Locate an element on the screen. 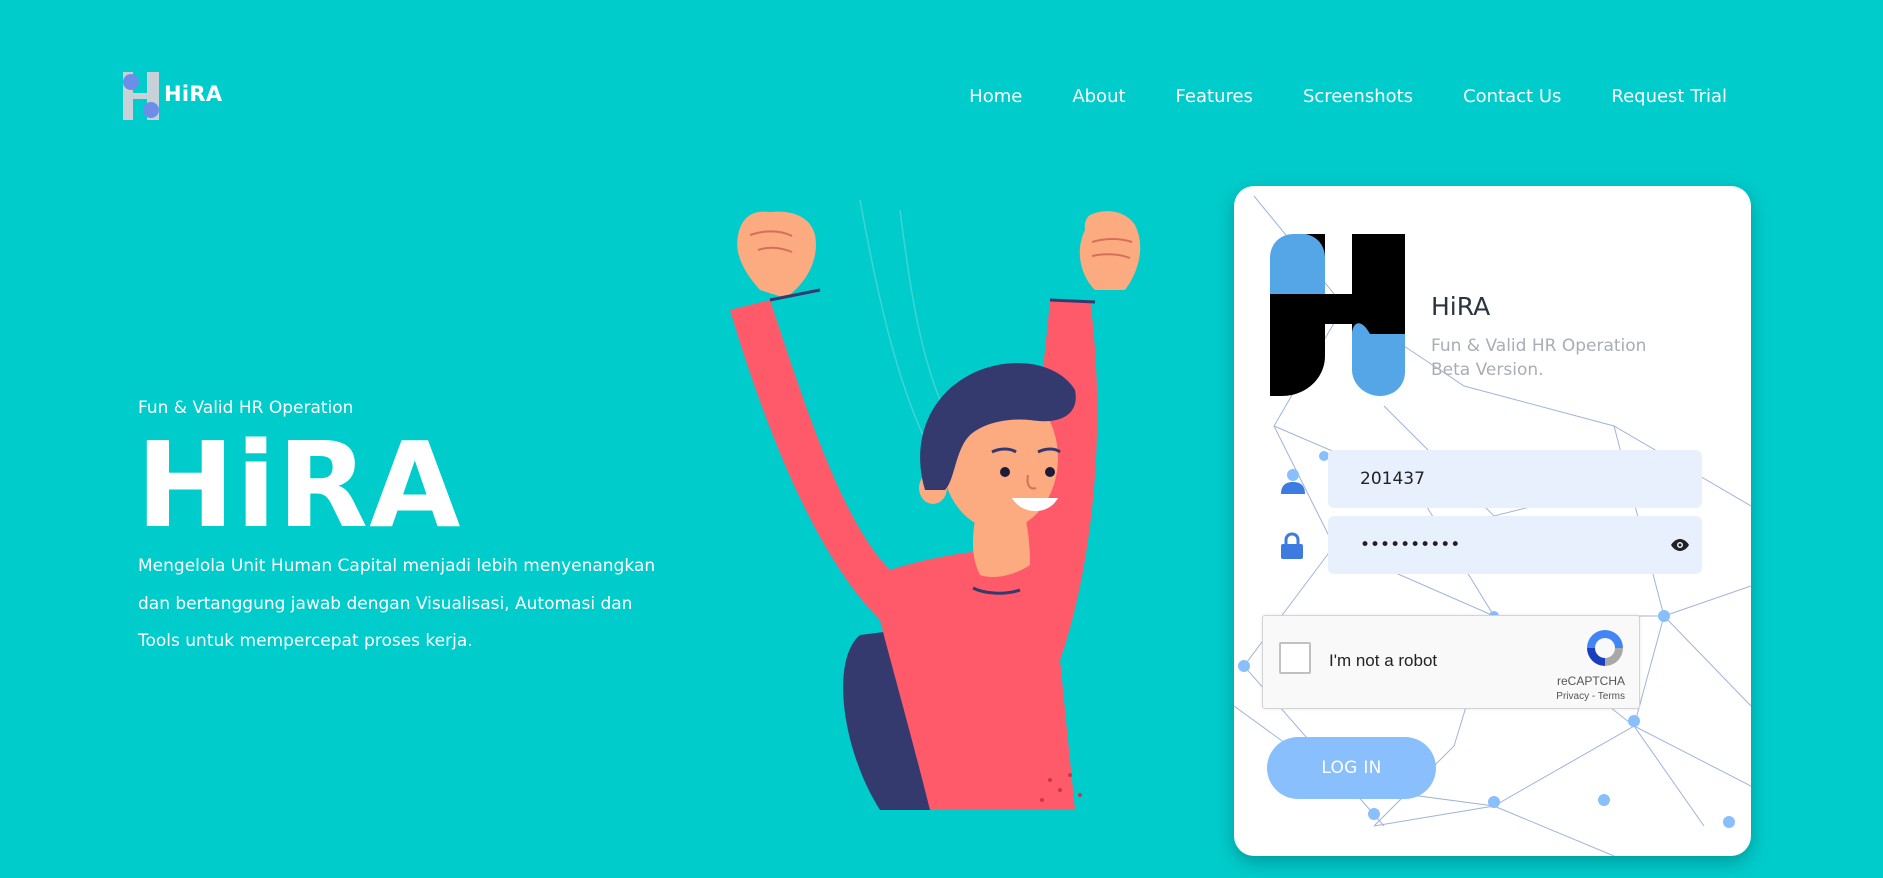 Image resolution: width=1883 pixels, height=878 pixels. password-input: •••••••••• is located at coordinates (1515, 545).